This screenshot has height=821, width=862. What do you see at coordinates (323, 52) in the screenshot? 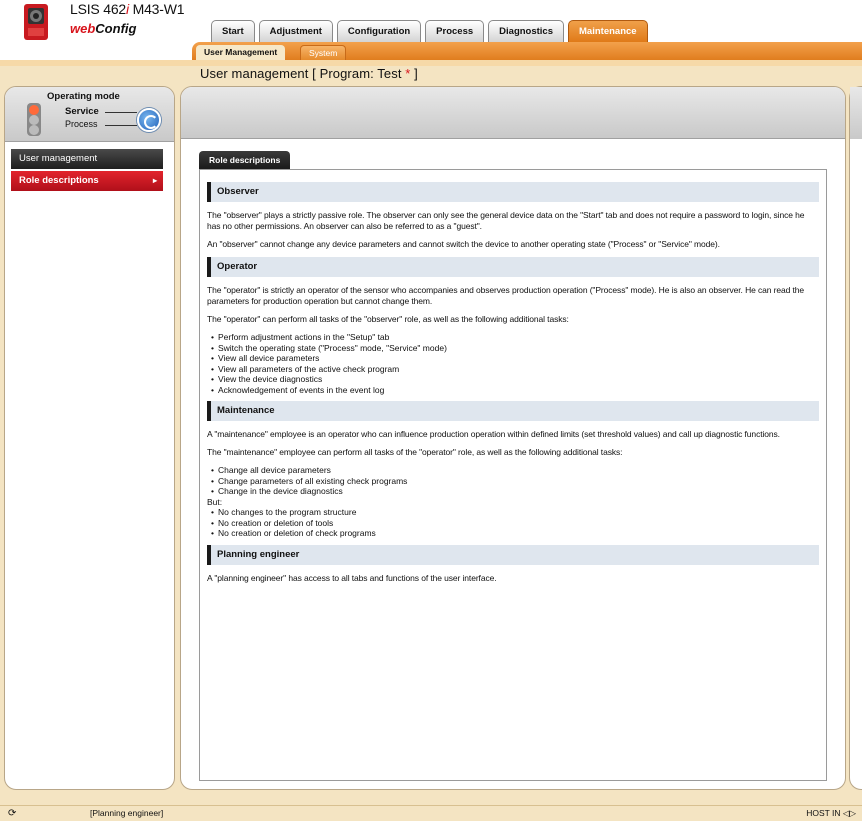
I see `subtab-system: System` at bounding box center [323, 52].